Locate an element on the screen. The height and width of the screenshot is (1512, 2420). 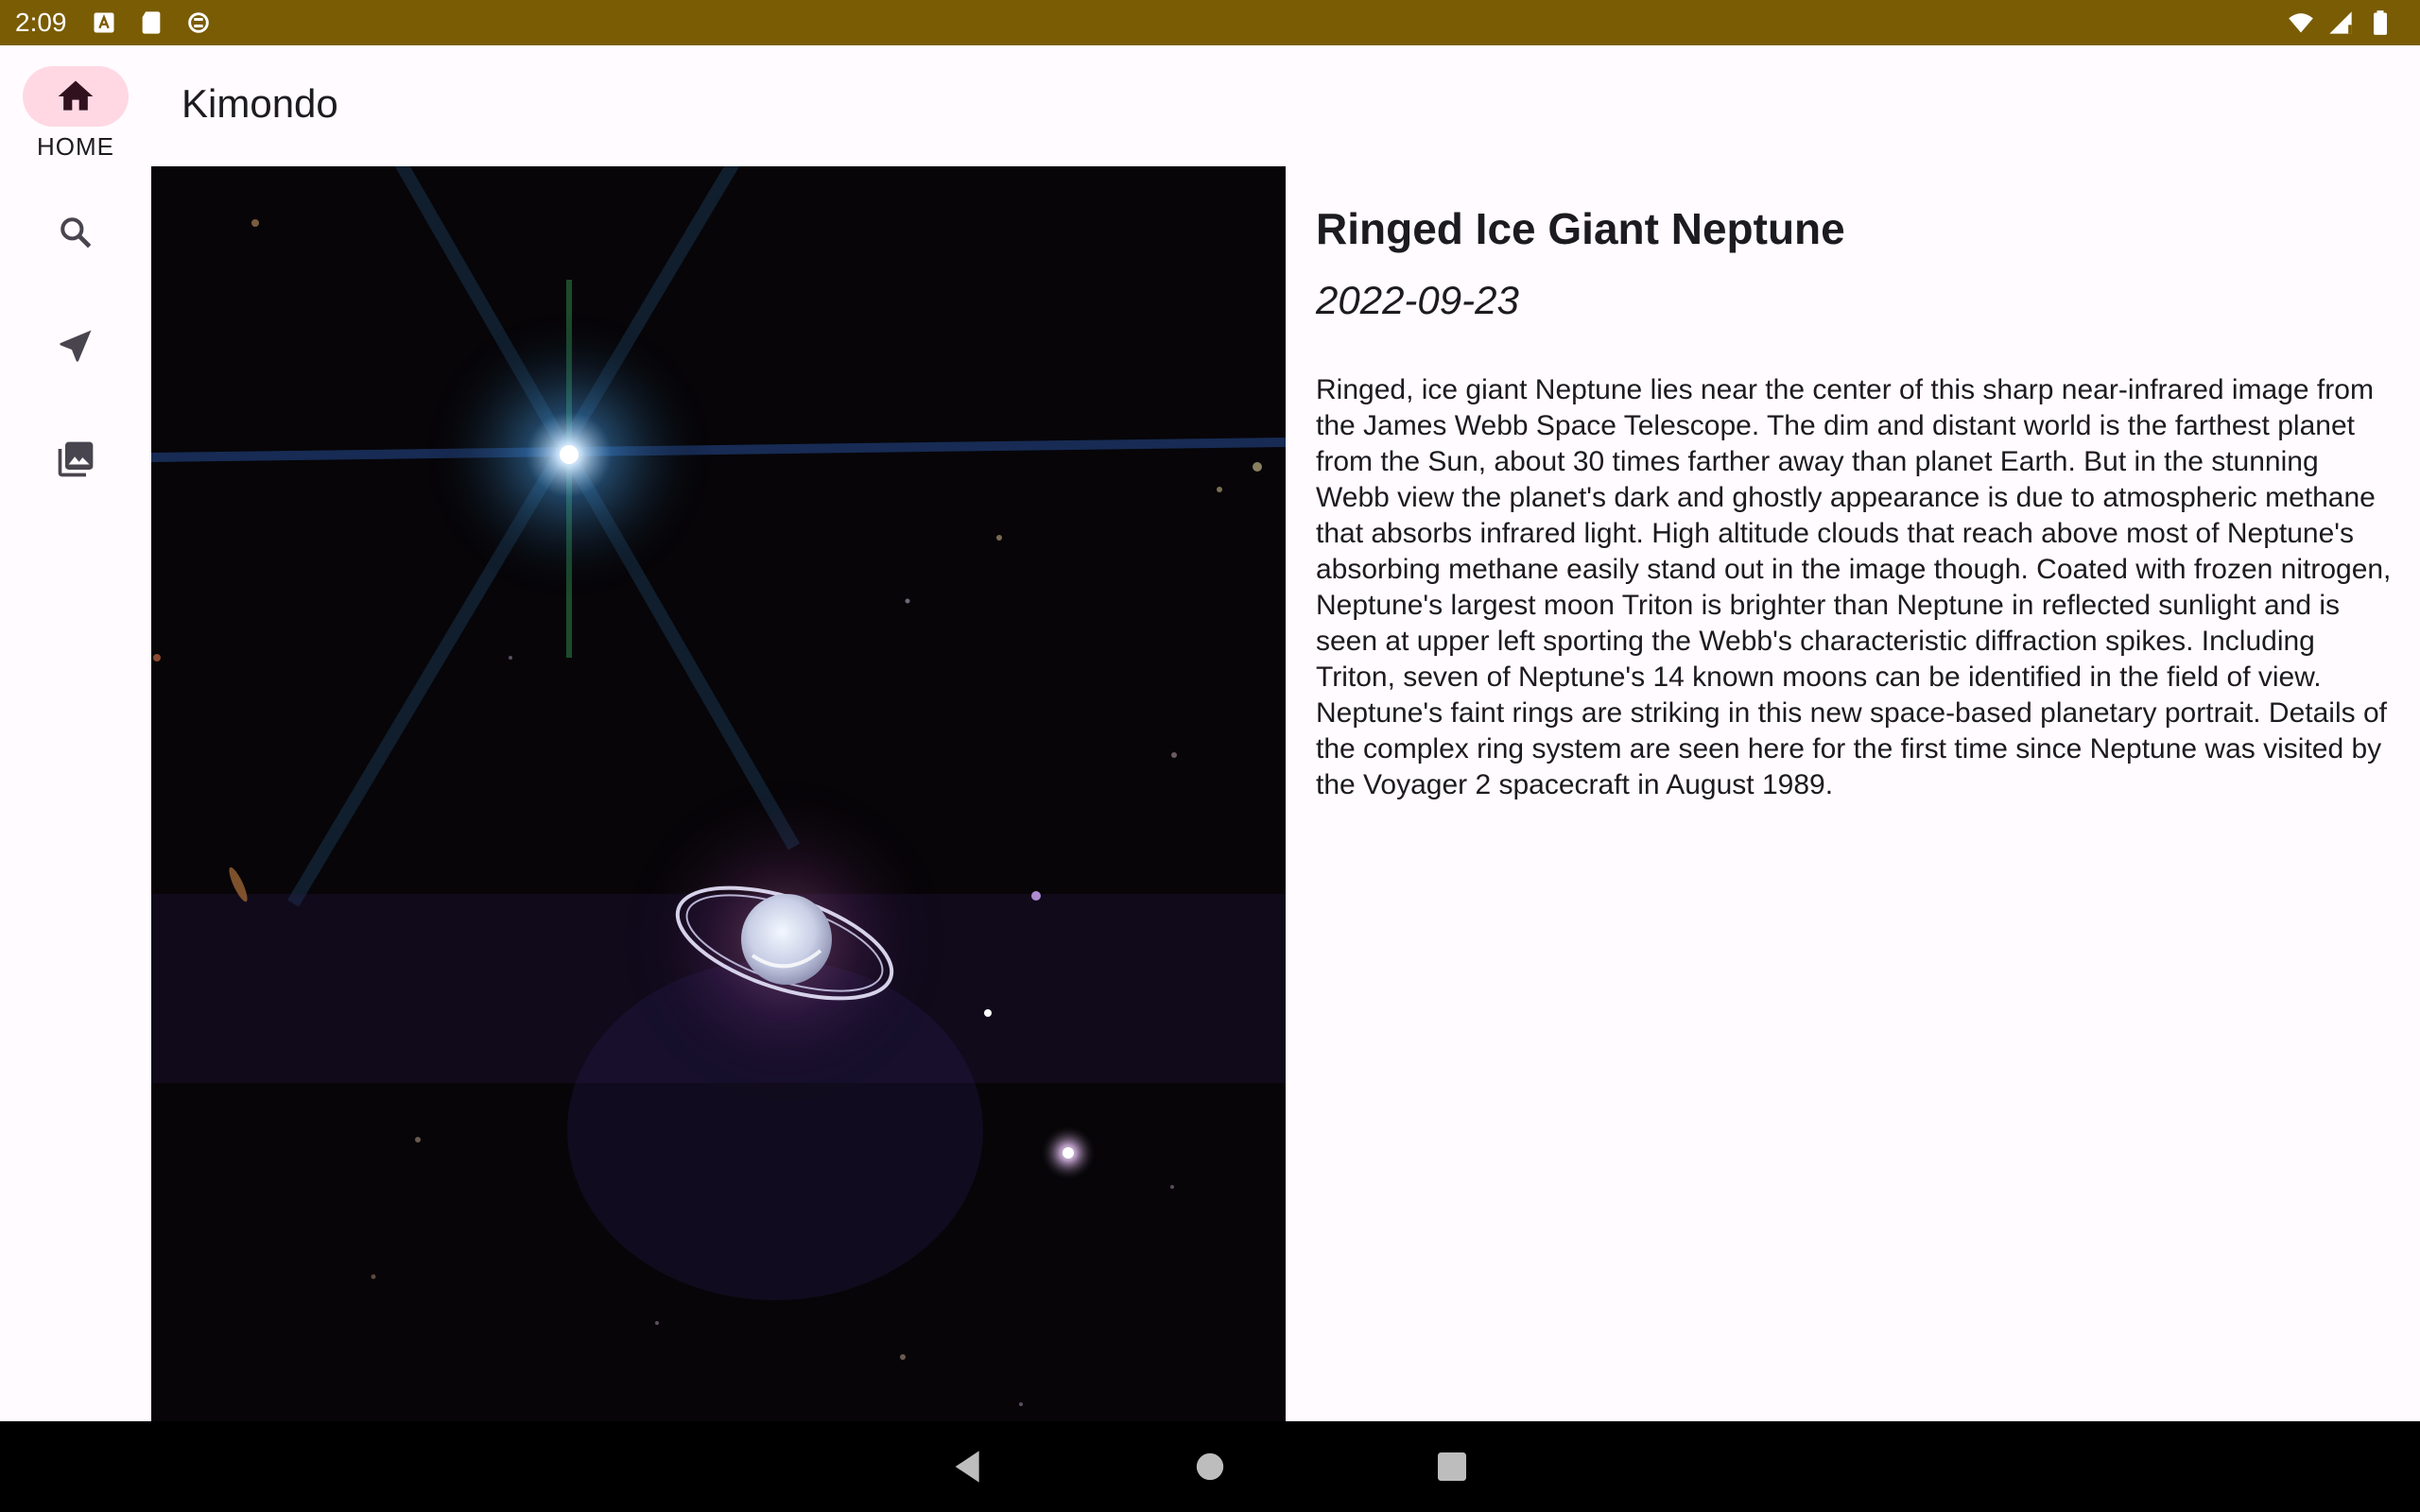
status-system-icons is located at coordinates (2341, 22).